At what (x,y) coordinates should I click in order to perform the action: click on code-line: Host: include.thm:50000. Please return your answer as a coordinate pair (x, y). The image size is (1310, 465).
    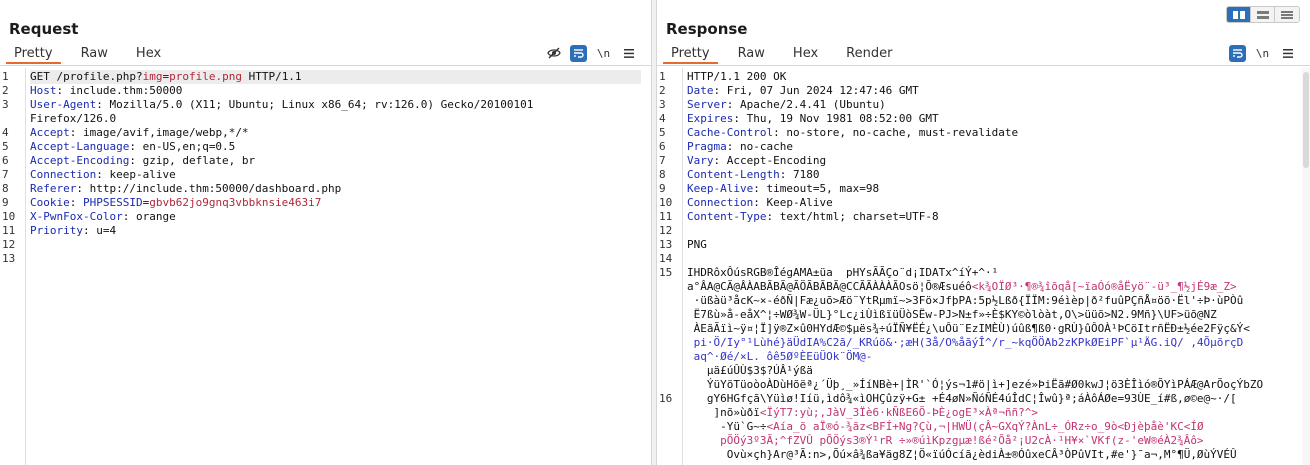
    Looking at the image, I should click on (335, 91).